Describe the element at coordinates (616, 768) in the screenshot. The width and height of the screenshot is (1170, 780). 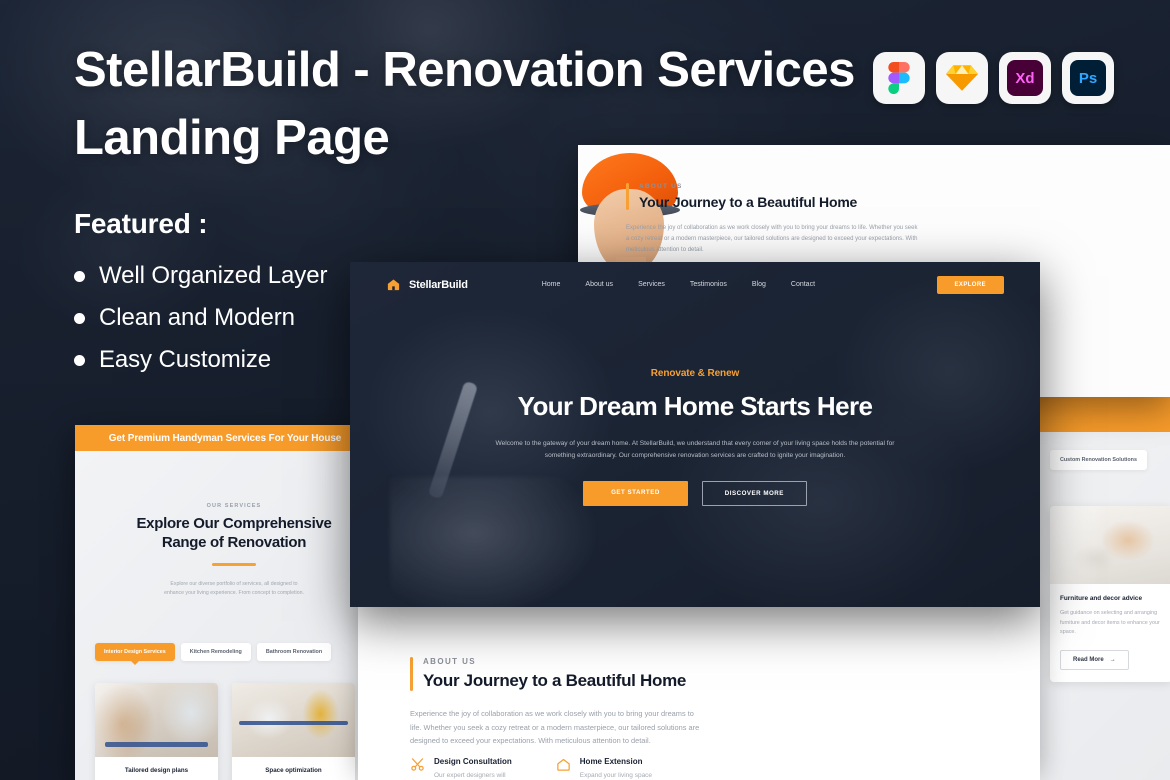
I see `feature-text-group: Home Extension Expand your living space` at that location.